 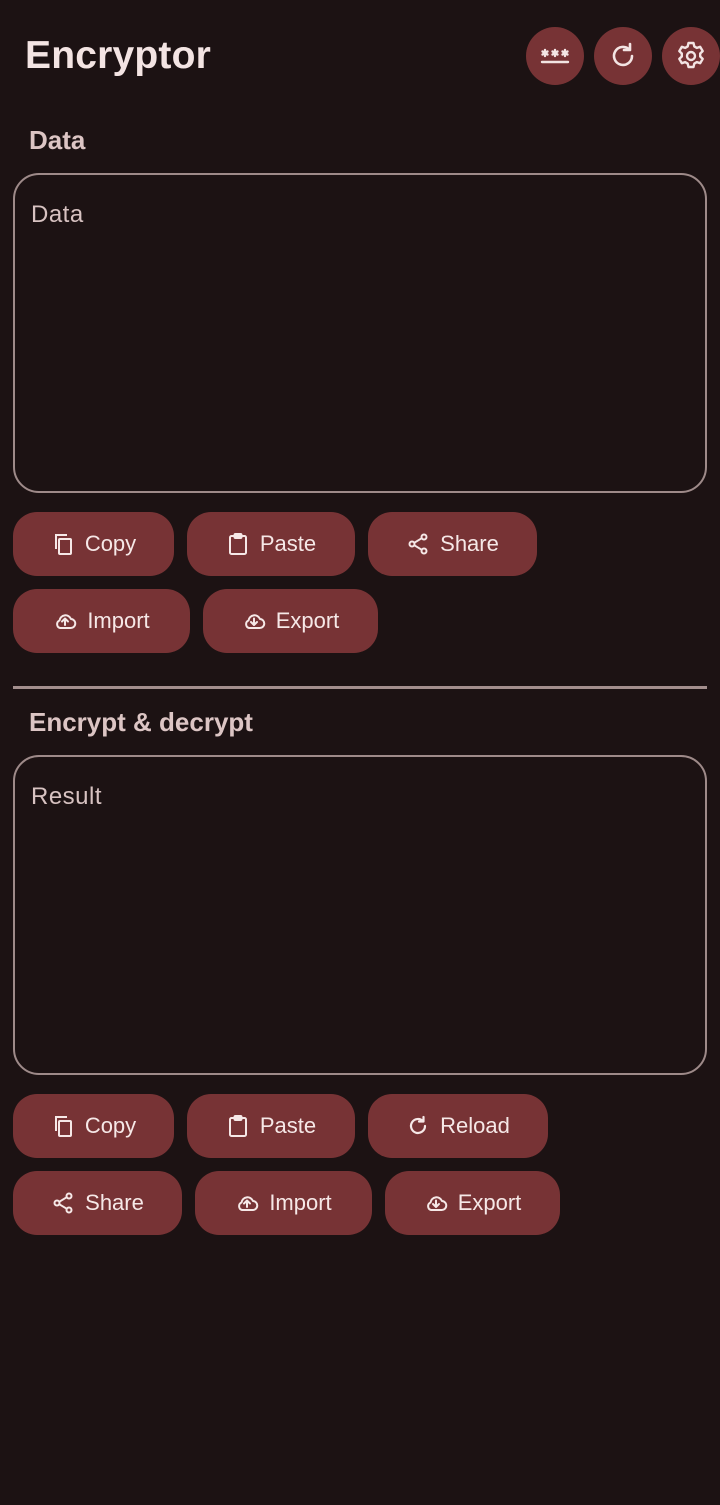 I want to click on data-paste-label: Paste, so click(x=288, y=543).